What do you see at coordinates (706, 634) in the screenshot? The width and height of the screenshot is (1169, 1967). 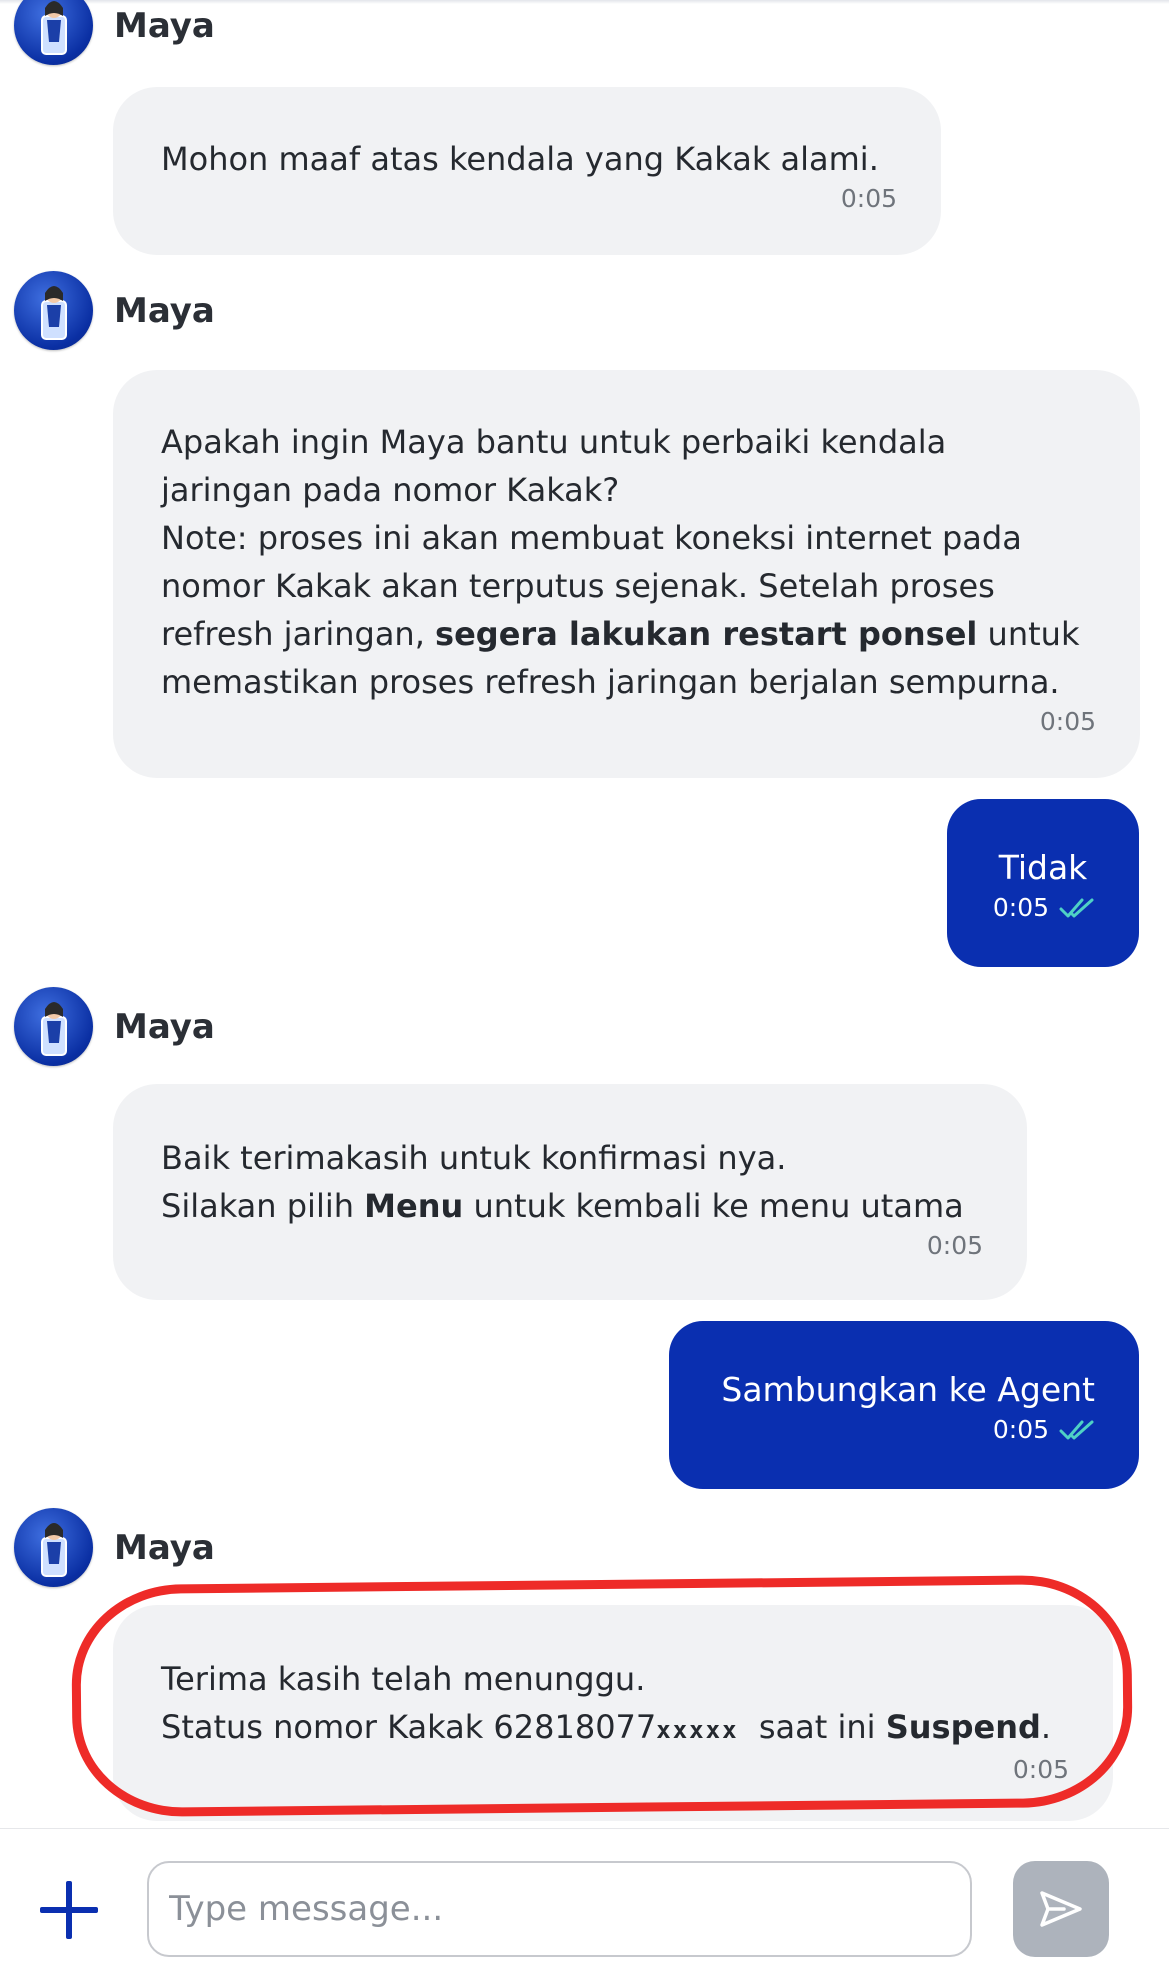 I see `bold-instruction: segera lakukan restart ponsel` at bounding box center [706, 634].